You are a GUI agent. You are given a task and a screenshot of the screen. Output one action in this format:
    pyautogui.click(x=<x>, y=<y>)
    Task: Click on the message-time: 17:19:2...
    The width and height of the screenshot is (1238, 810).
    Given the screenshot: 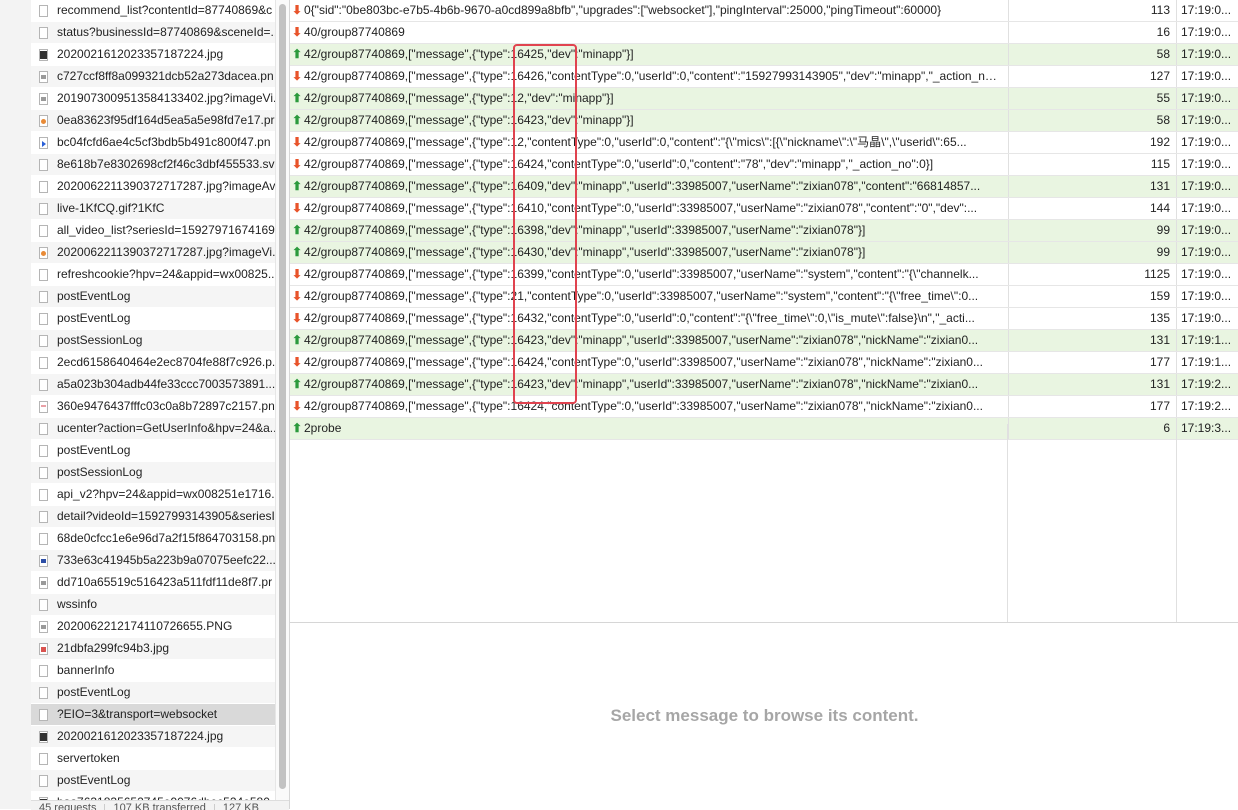 What is the action you would take?
    pyautogui.click(x=1207, y=406)
    